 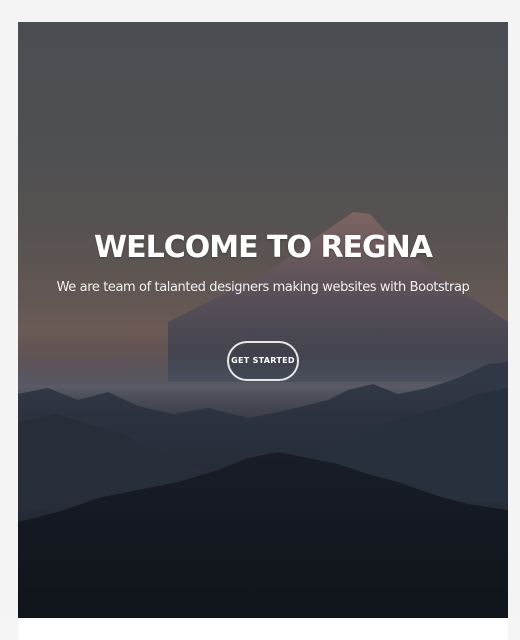 What do you see at coordinates (260, 11) in the screenshot?
I see `page-top-margin` at bounding box center [260, 11].